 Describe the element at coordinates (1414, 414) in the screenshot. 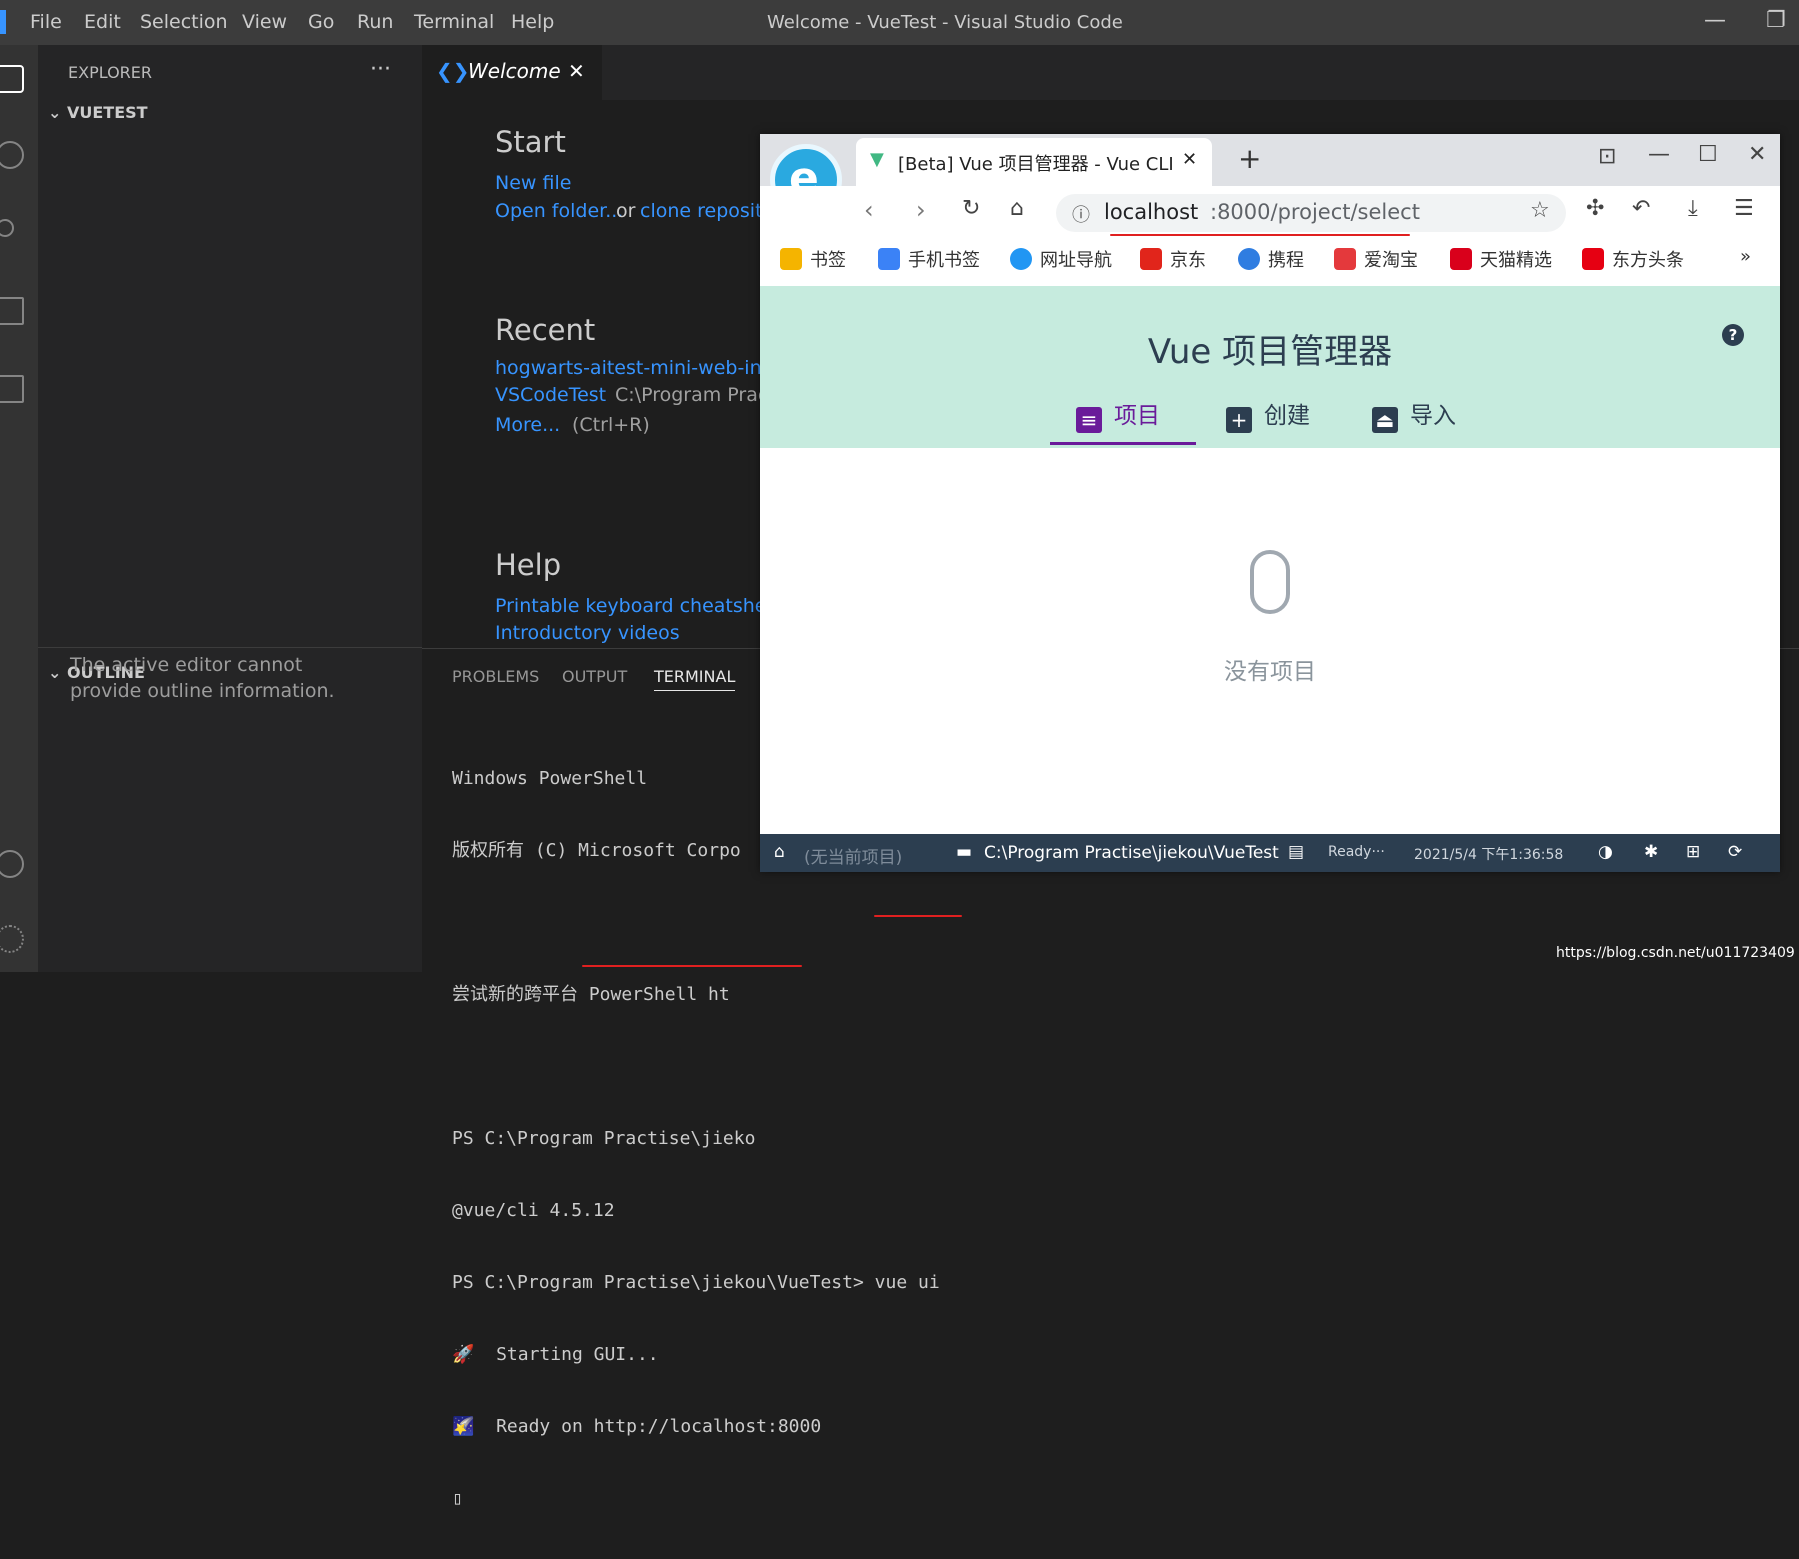

I see `tab-import: ⏏ 导入` at that location.